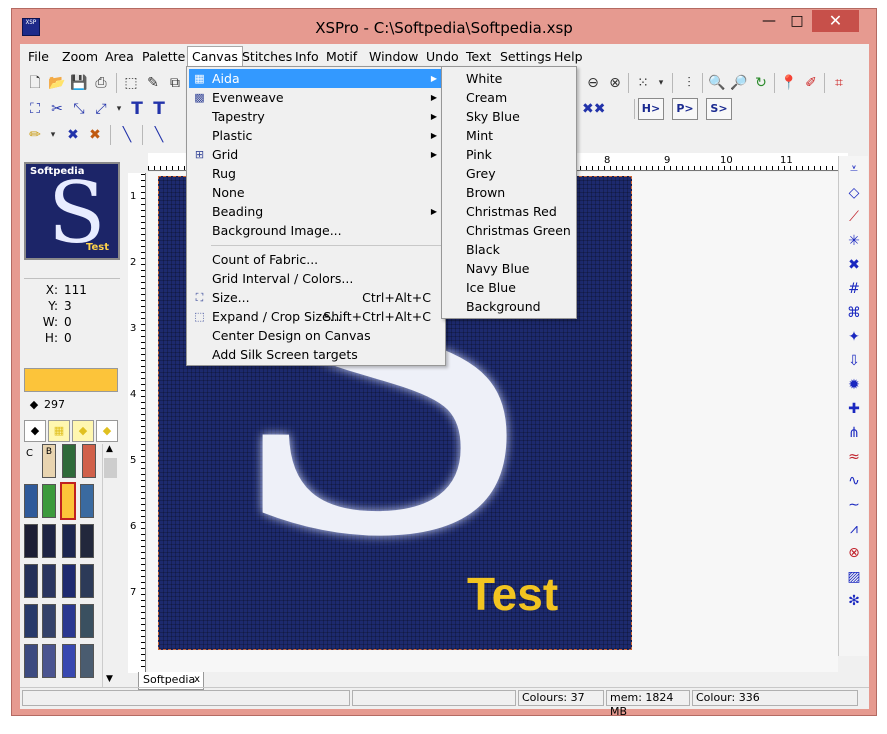  Describe the element at coordinates (854, 241) in the screenshot. I see `stitch-star-icon: ✳` at that location.